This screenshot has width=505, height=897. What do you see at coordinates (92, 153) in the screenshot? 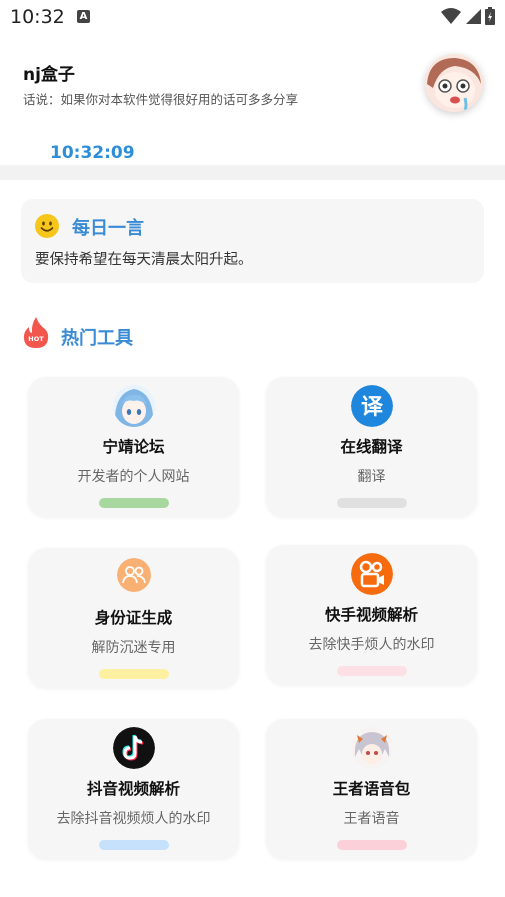
I see `live-clock: 10:32:09` at bounding box center [92, 153].